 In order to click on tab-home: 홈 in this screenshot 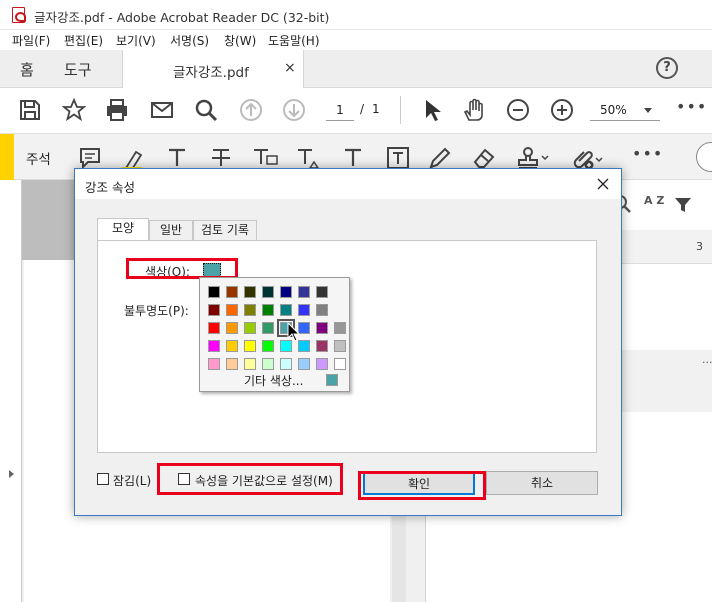, I will do `click(27, 69)`.